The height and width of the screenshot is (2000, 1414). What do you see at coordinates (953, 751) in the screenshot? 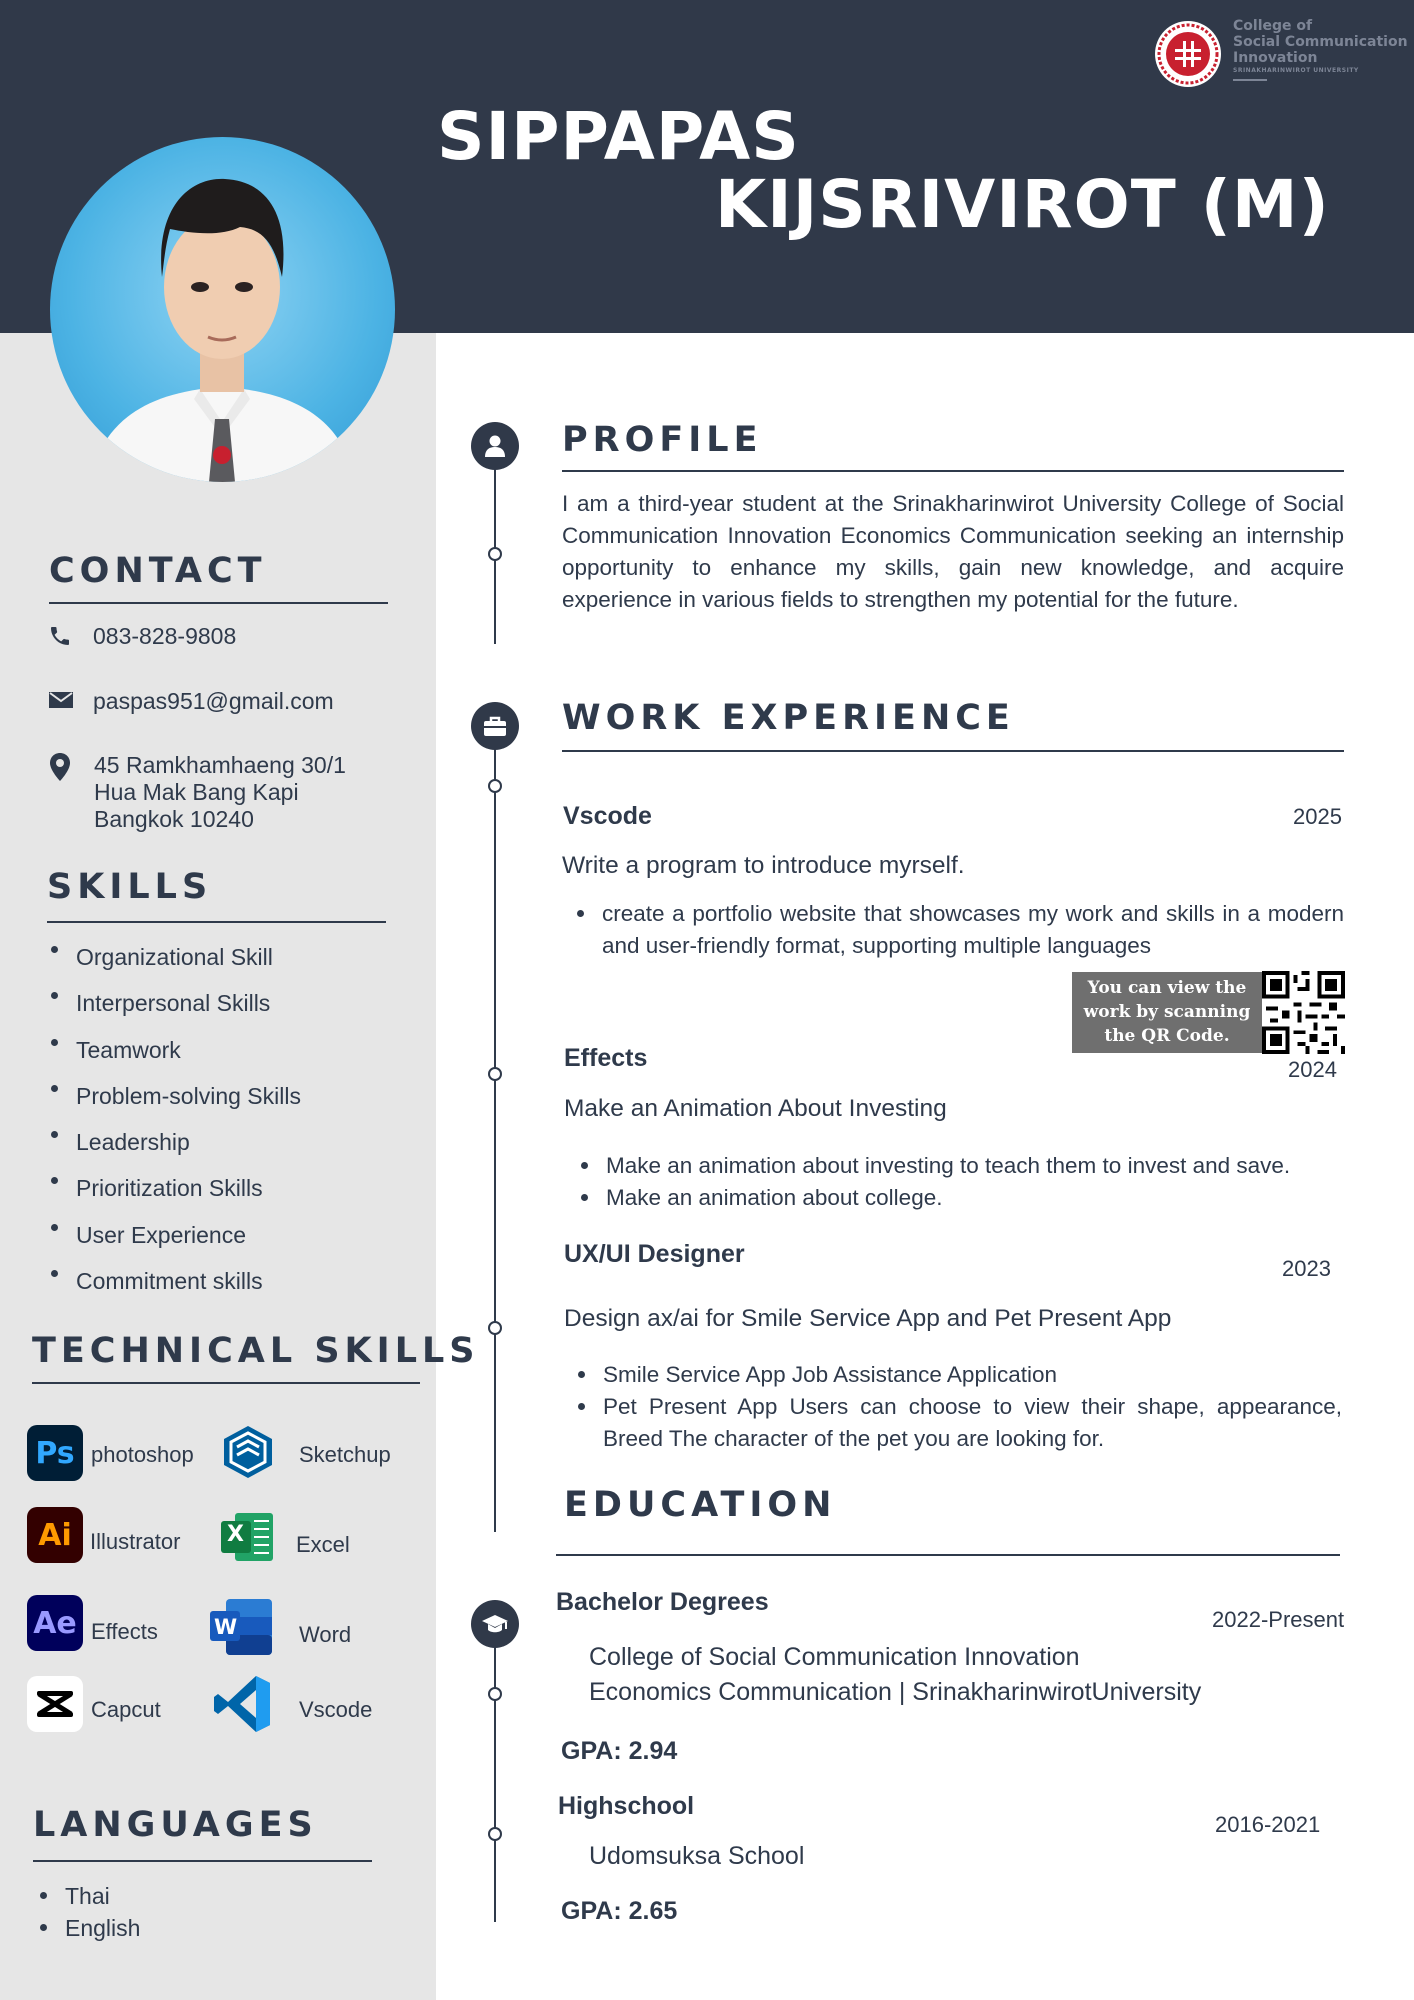
I see `work-experience-divider` at bounding box center [953, 751].